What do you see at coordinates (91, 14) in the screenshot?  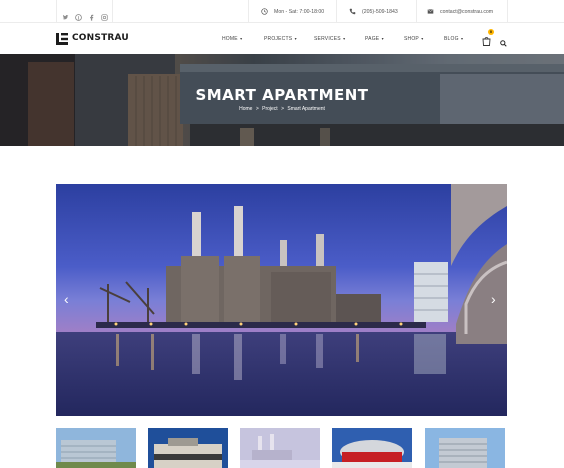 I see `facebook-icon` at bounding box center [91, 14].